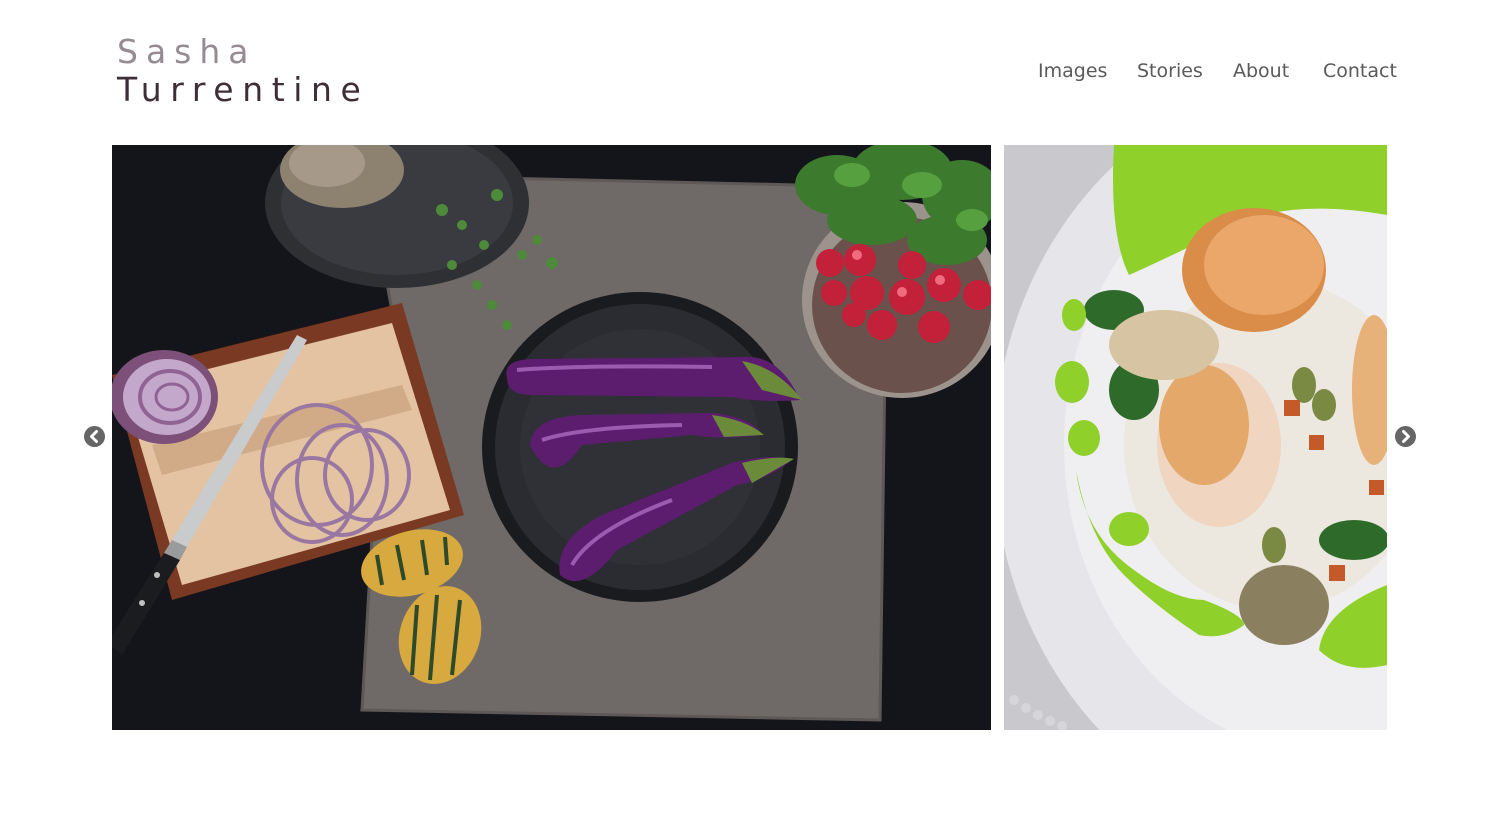 Image resolution: width=1500 pixels, height=817 pixels. I want to click on nav-stories: Stories, so click(1170, 71).